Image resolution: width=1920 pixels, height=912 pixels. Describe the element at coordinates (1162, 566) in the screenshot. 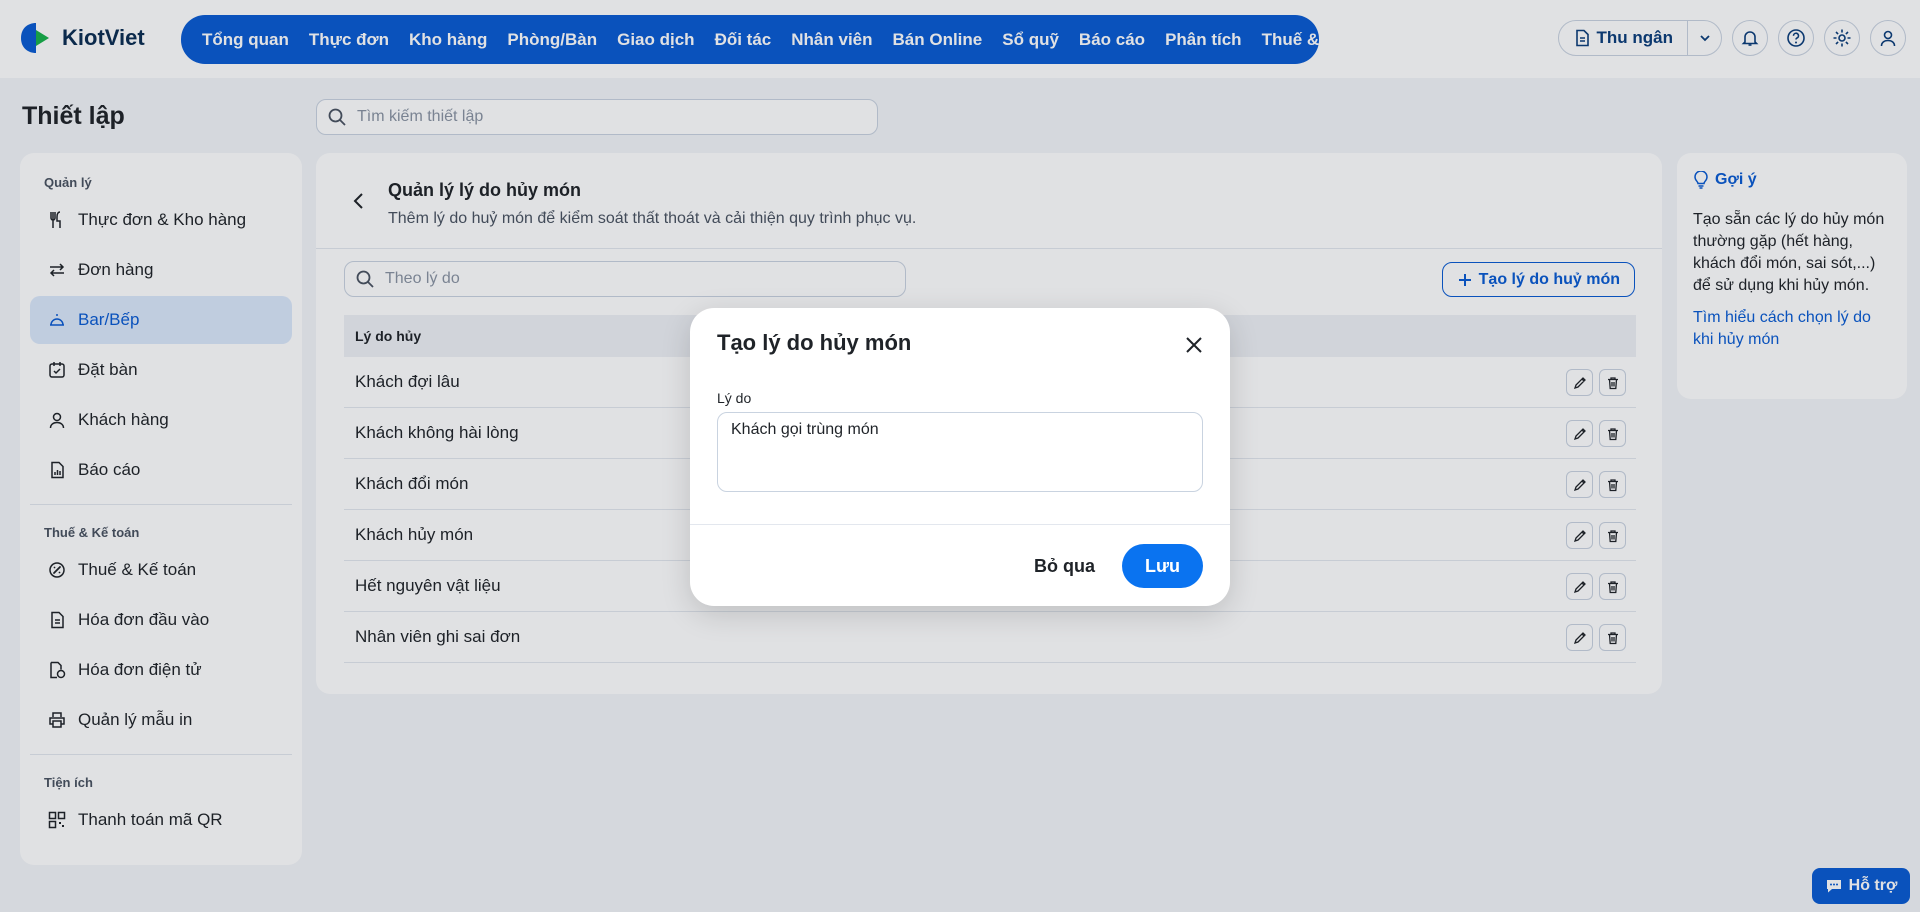

I see `save-button: Lưu` at that location.